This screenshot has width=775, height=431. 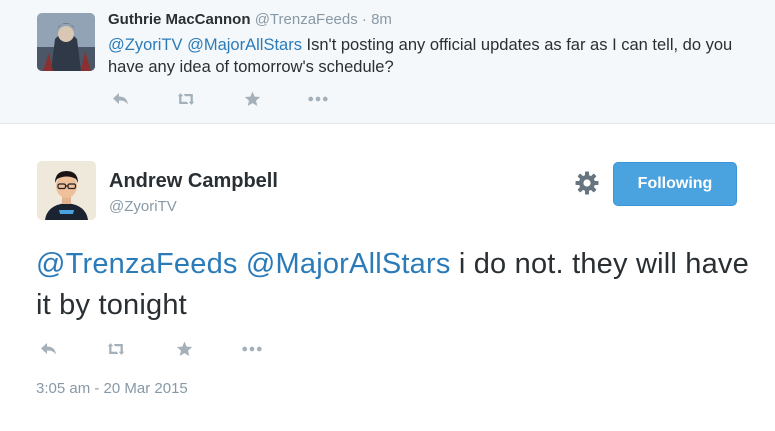 What do you see at coordinates (587, 183) in the screenshot?
I see `gear-icon` at bounding box center [587, 183].